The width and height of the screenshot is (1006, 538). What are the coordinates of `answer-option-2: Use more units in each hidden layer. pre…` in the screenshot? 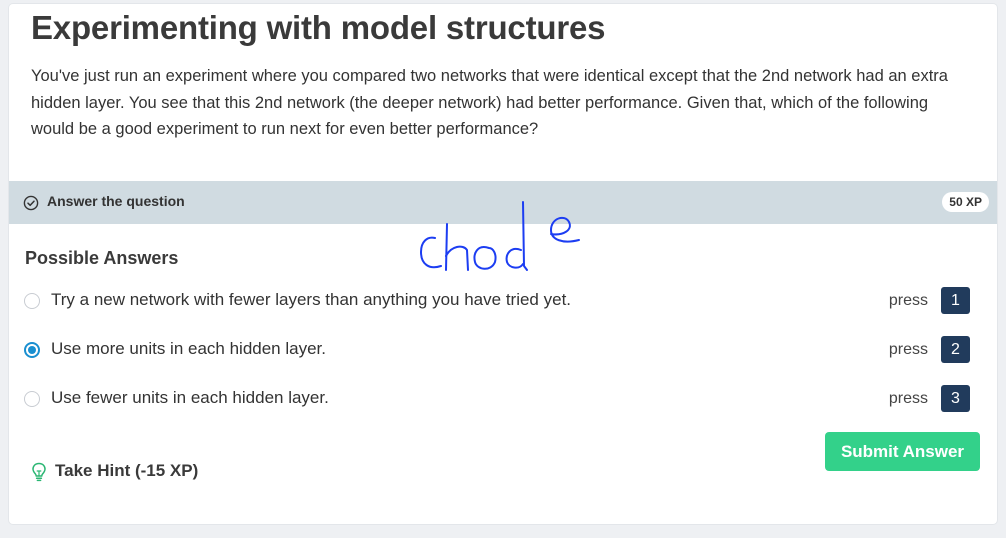 It's located at (503, 352).